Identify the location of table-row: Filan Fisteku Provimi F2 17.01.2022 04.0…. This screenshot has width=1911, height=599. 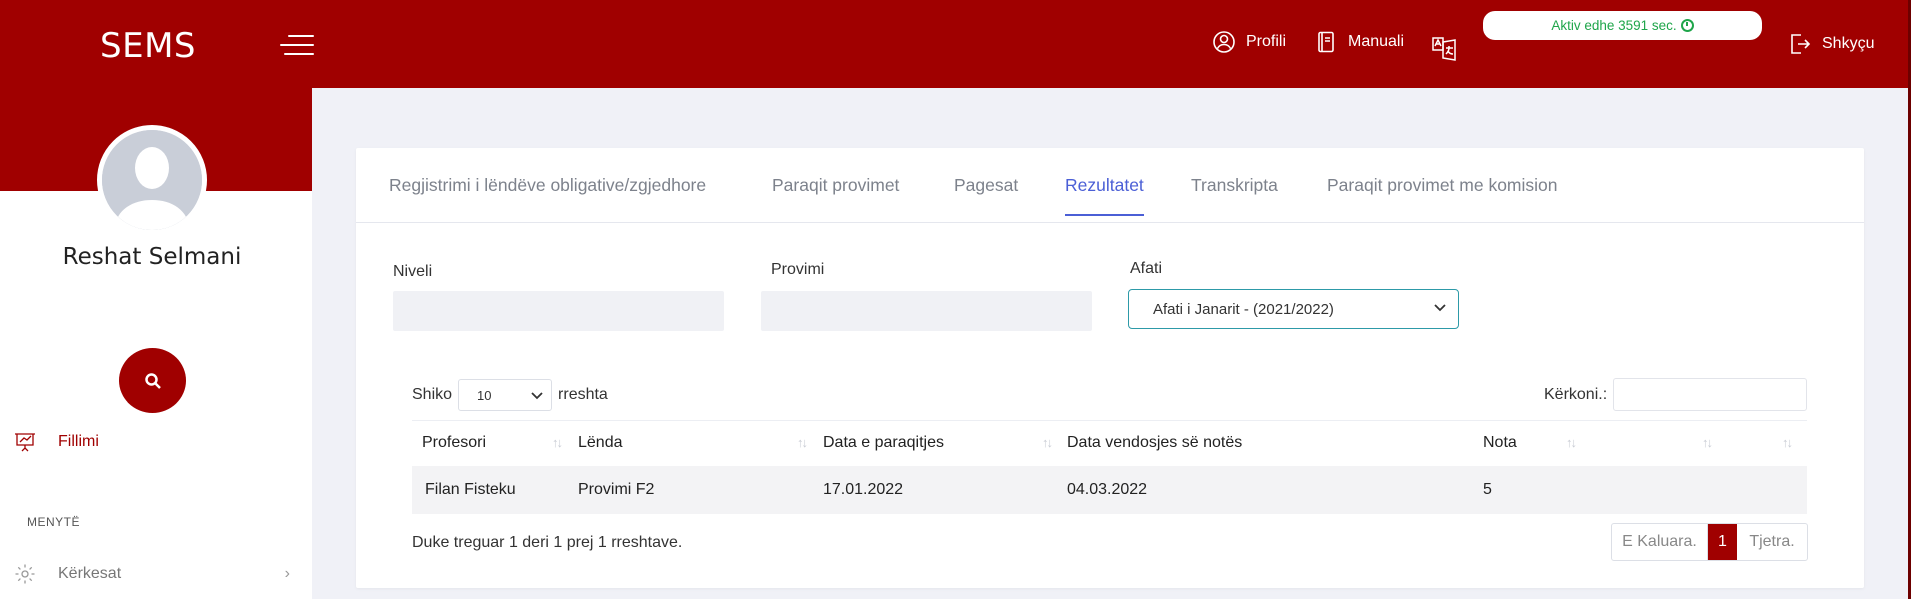
(1109, 490).